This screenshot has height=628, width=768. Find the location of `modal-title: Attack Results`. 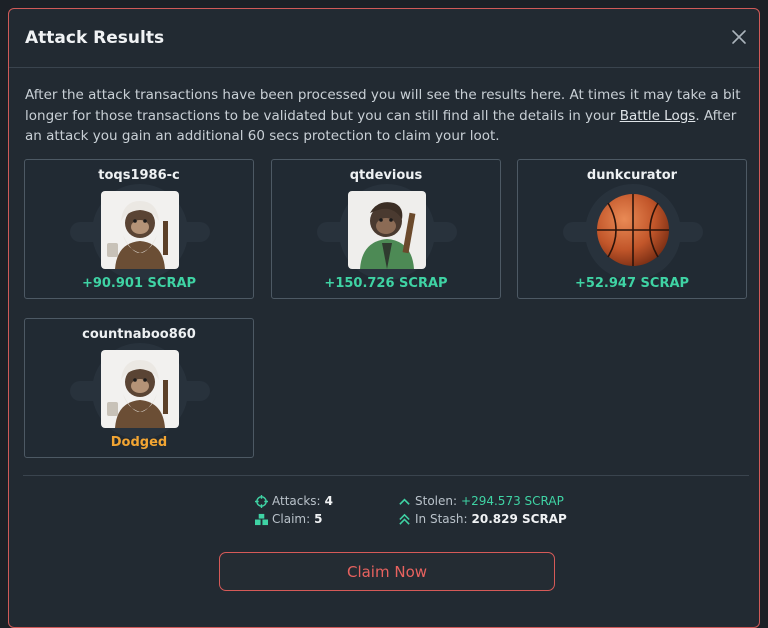

modal-title: Attack Results is located at coordinates (95, 38).